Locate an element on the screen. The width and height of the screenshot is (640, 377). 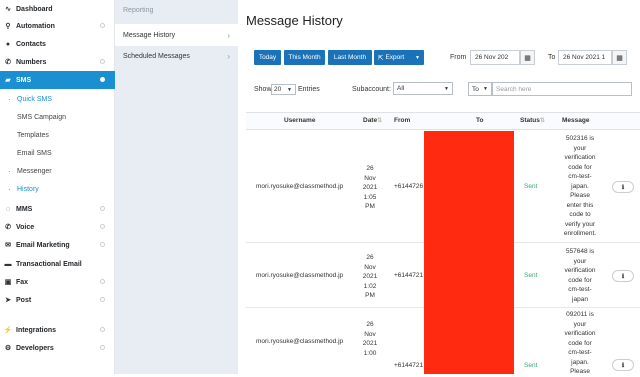
nav-contacts: ● Contacts is located at coordinates (57, 44).